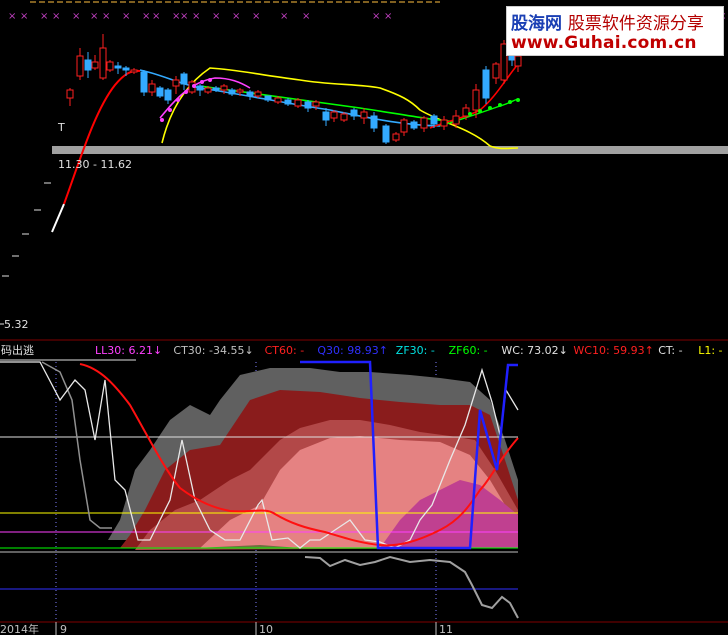 Image resolution: width=728 pixels, height=635 pixels. Describe the element at coordinates (670, 350) in the screenshot. I see `legend-item-ct: CT: -` at that location.